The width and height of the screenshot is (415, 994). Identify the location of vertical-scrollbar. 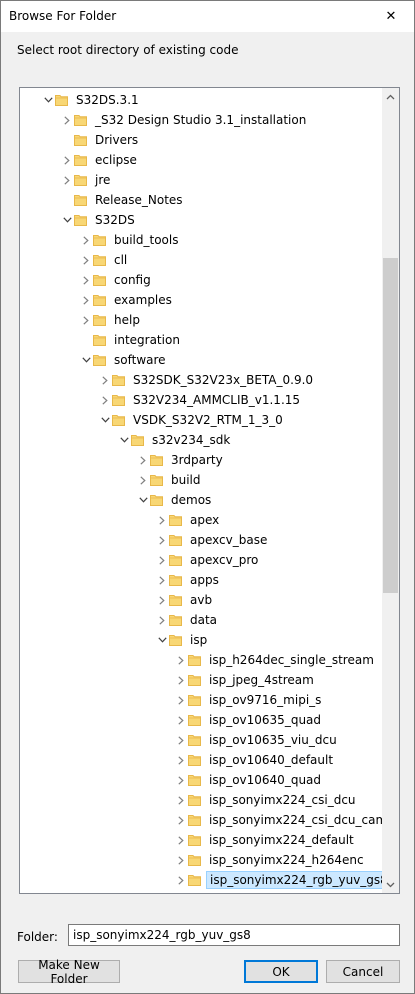
(390, 490).